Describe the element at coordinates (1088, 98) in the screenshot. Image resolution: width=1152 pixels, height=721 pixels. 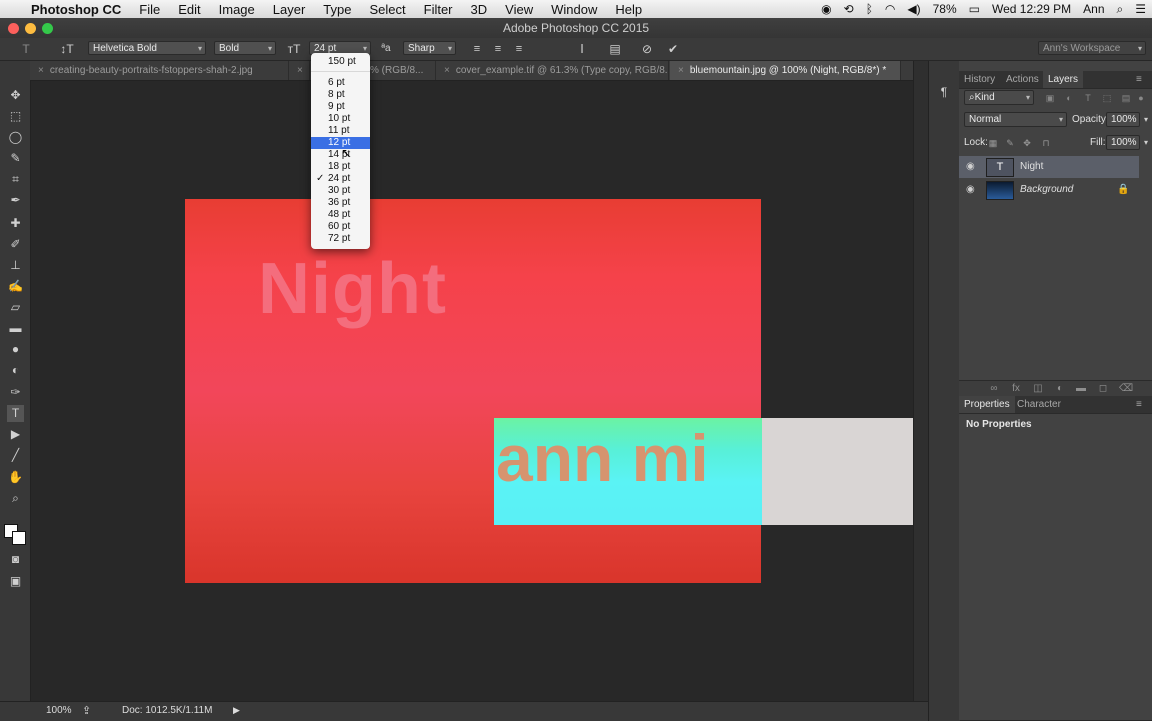
I see `filter-type-icon: T` at that location.